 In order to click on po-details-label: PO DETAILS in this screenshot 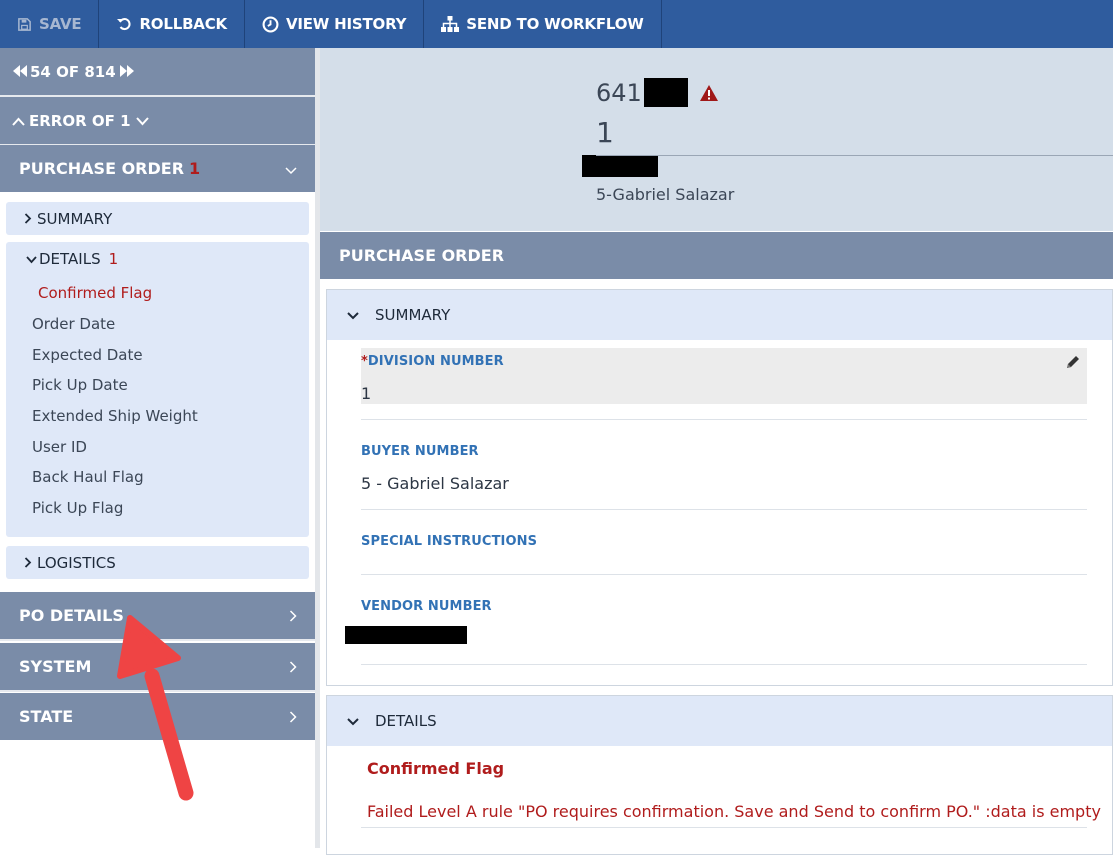, I will do `click(71, 615)`.